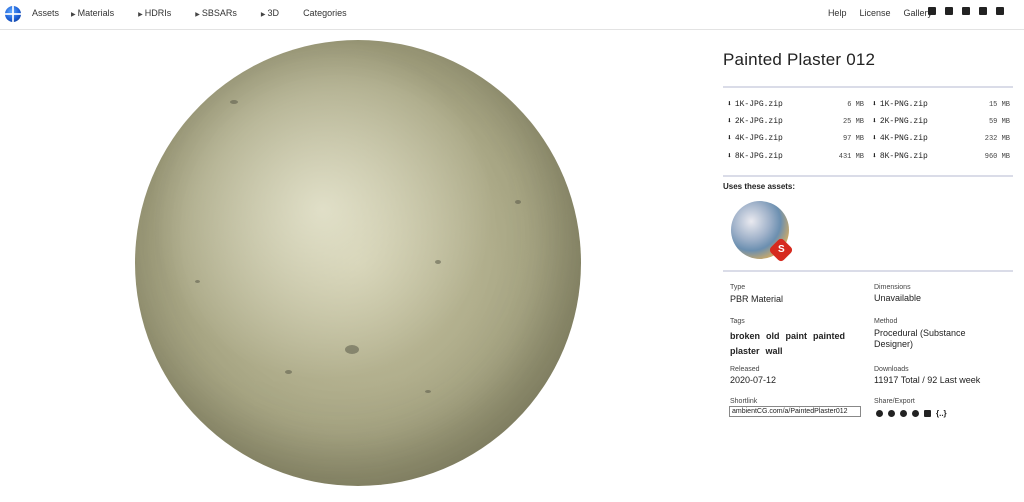 The image size is (1024, 502). What do you see at coordinates (753, 380) in the screenshot?
I see `released-value: 2020-07-12` at bounding box center [753, 380].